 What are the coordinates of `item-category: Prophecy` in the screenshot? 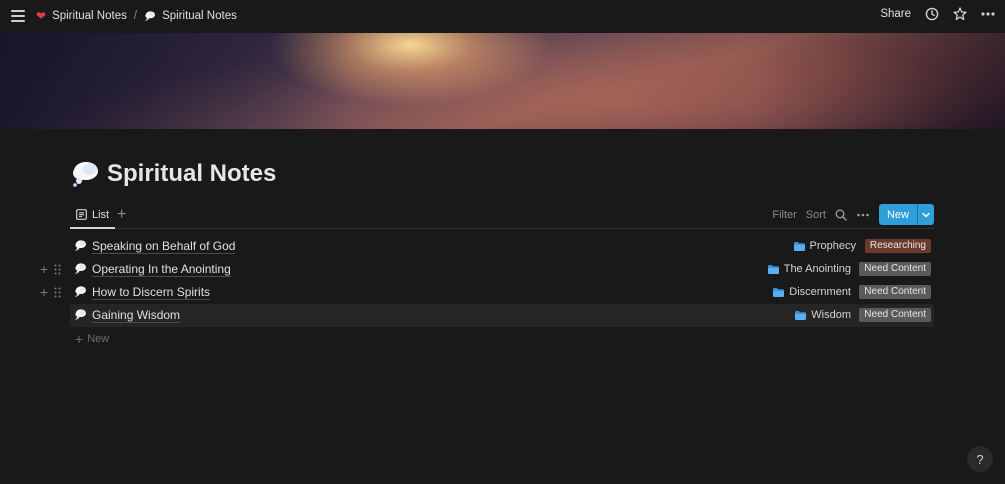 It's located at (825, 246).